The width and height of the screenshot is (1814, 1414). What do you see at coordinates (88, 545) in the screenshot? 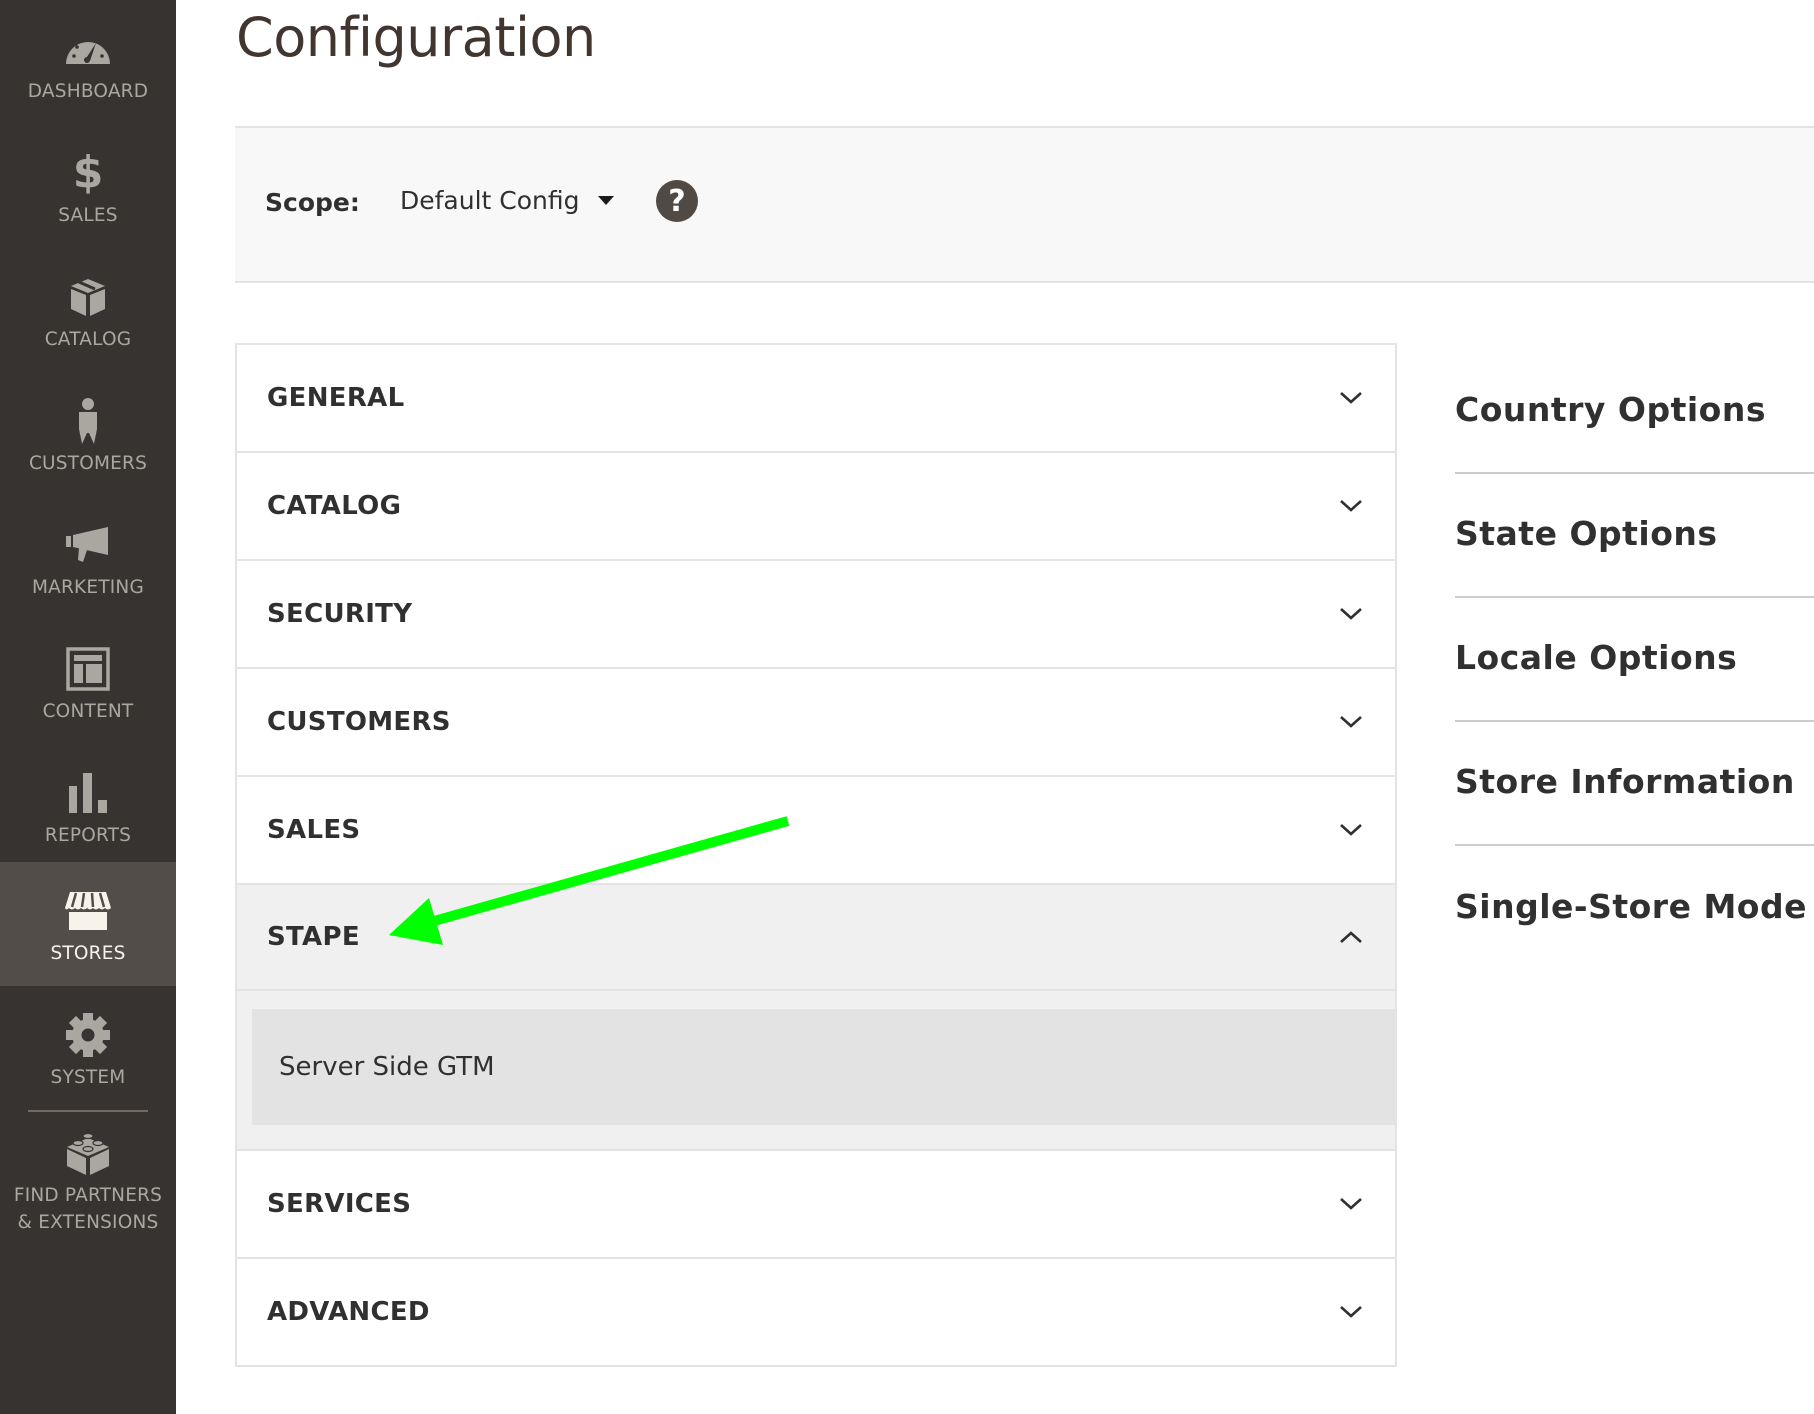
I see `megaphone-icon` at bounding box center [88, 545].